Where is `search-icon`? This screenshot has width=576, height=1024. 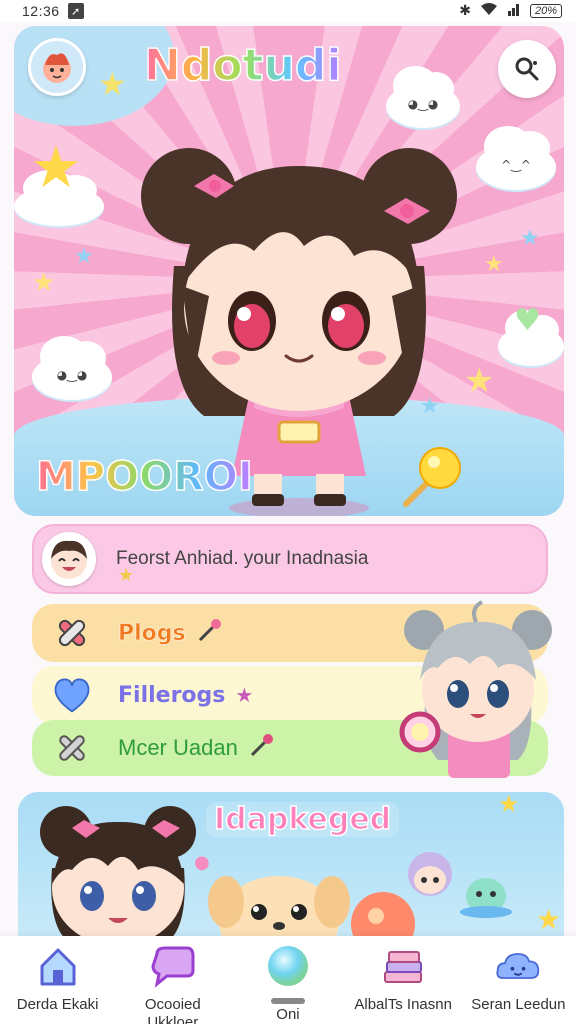
search-icon is located at coordinates (527, 69).